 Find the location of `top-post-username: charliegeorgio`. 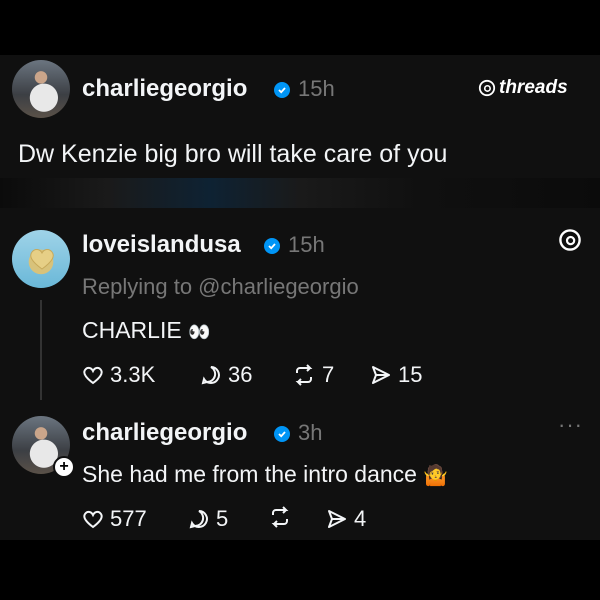

top-post-username: charliegeorgio is located at coordinates (164, 89).